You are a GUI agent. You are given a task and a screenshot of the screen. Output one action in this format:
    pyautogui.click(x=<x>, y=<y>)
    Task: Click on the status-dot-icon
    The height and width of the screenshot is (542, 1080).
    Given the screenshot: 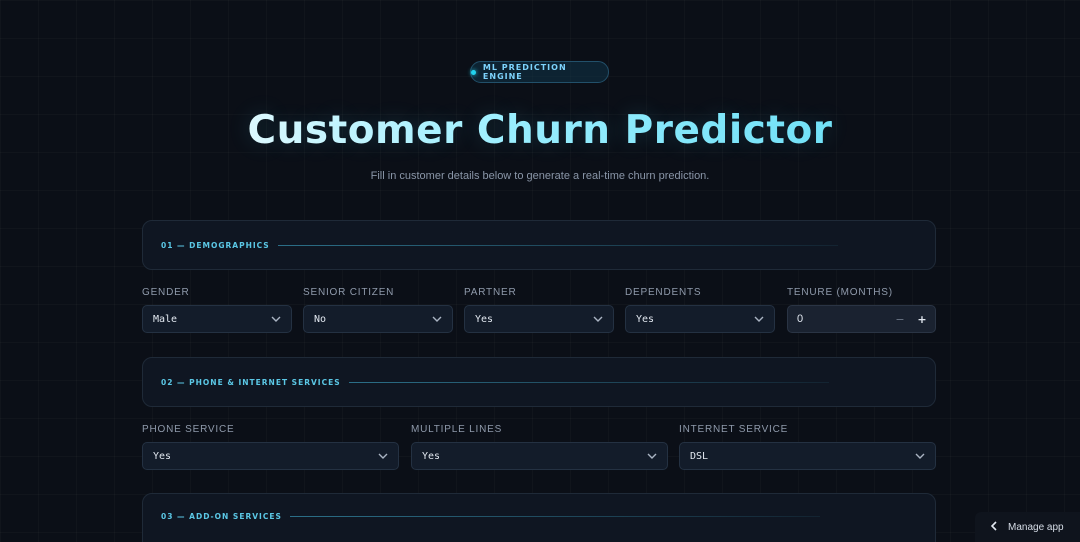 What is the action you would take?
    pyautogui.click(x=473, y=72)
    